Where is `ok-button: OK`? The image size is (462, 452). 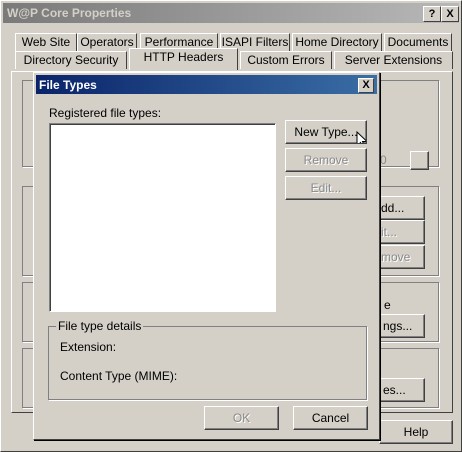 ok-button: OK is located at coordinates (241, 418).